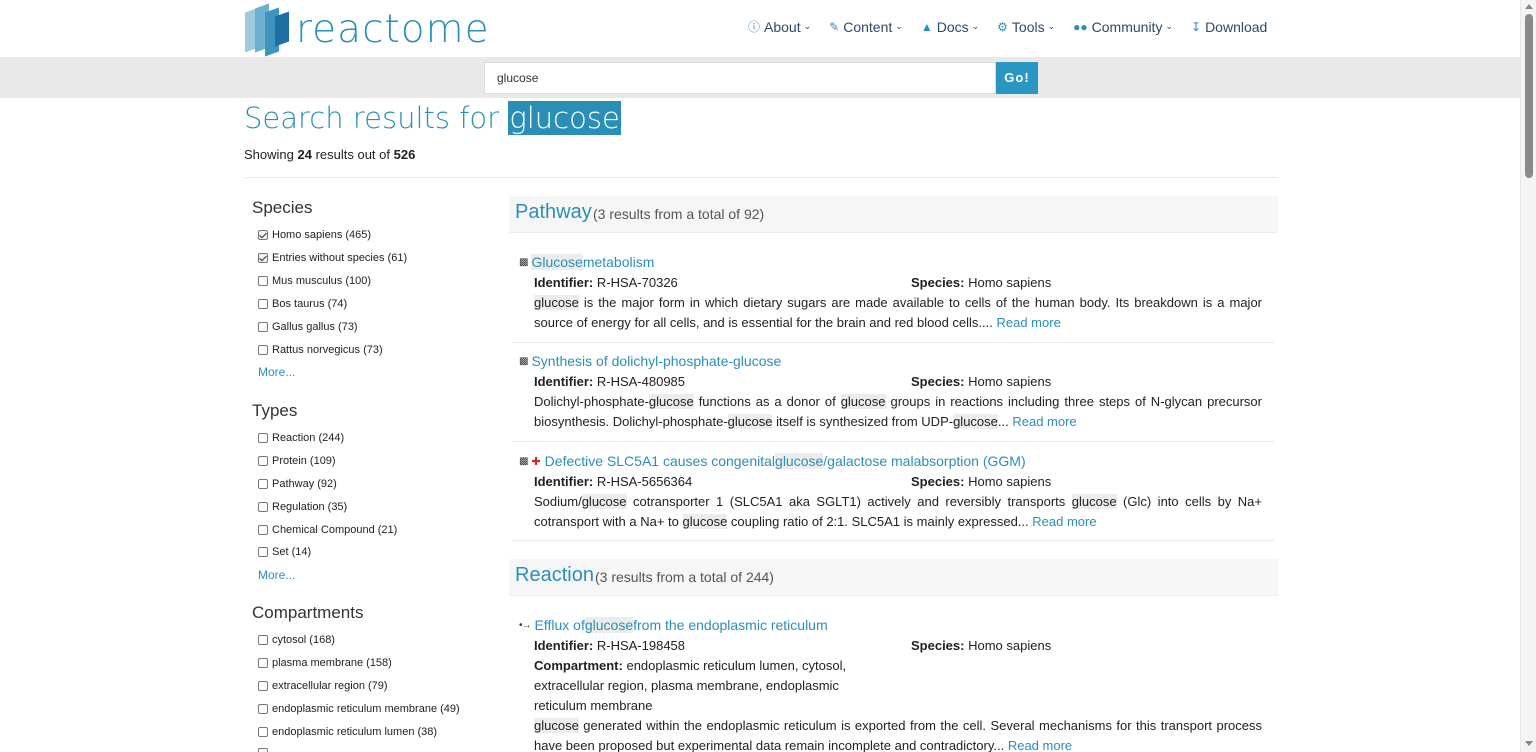  I want to click on nav-download: ↧ Download, so click(1229, 26).